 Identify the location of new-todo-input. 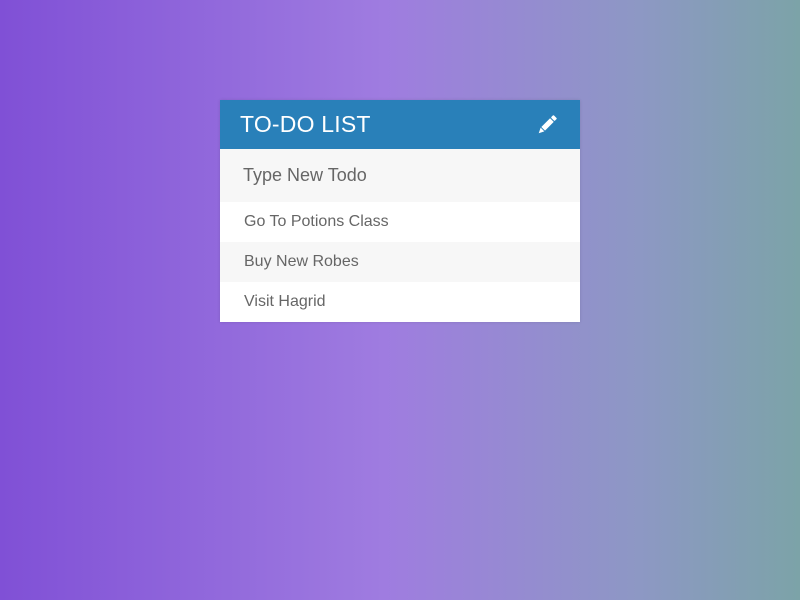
(400, 175).